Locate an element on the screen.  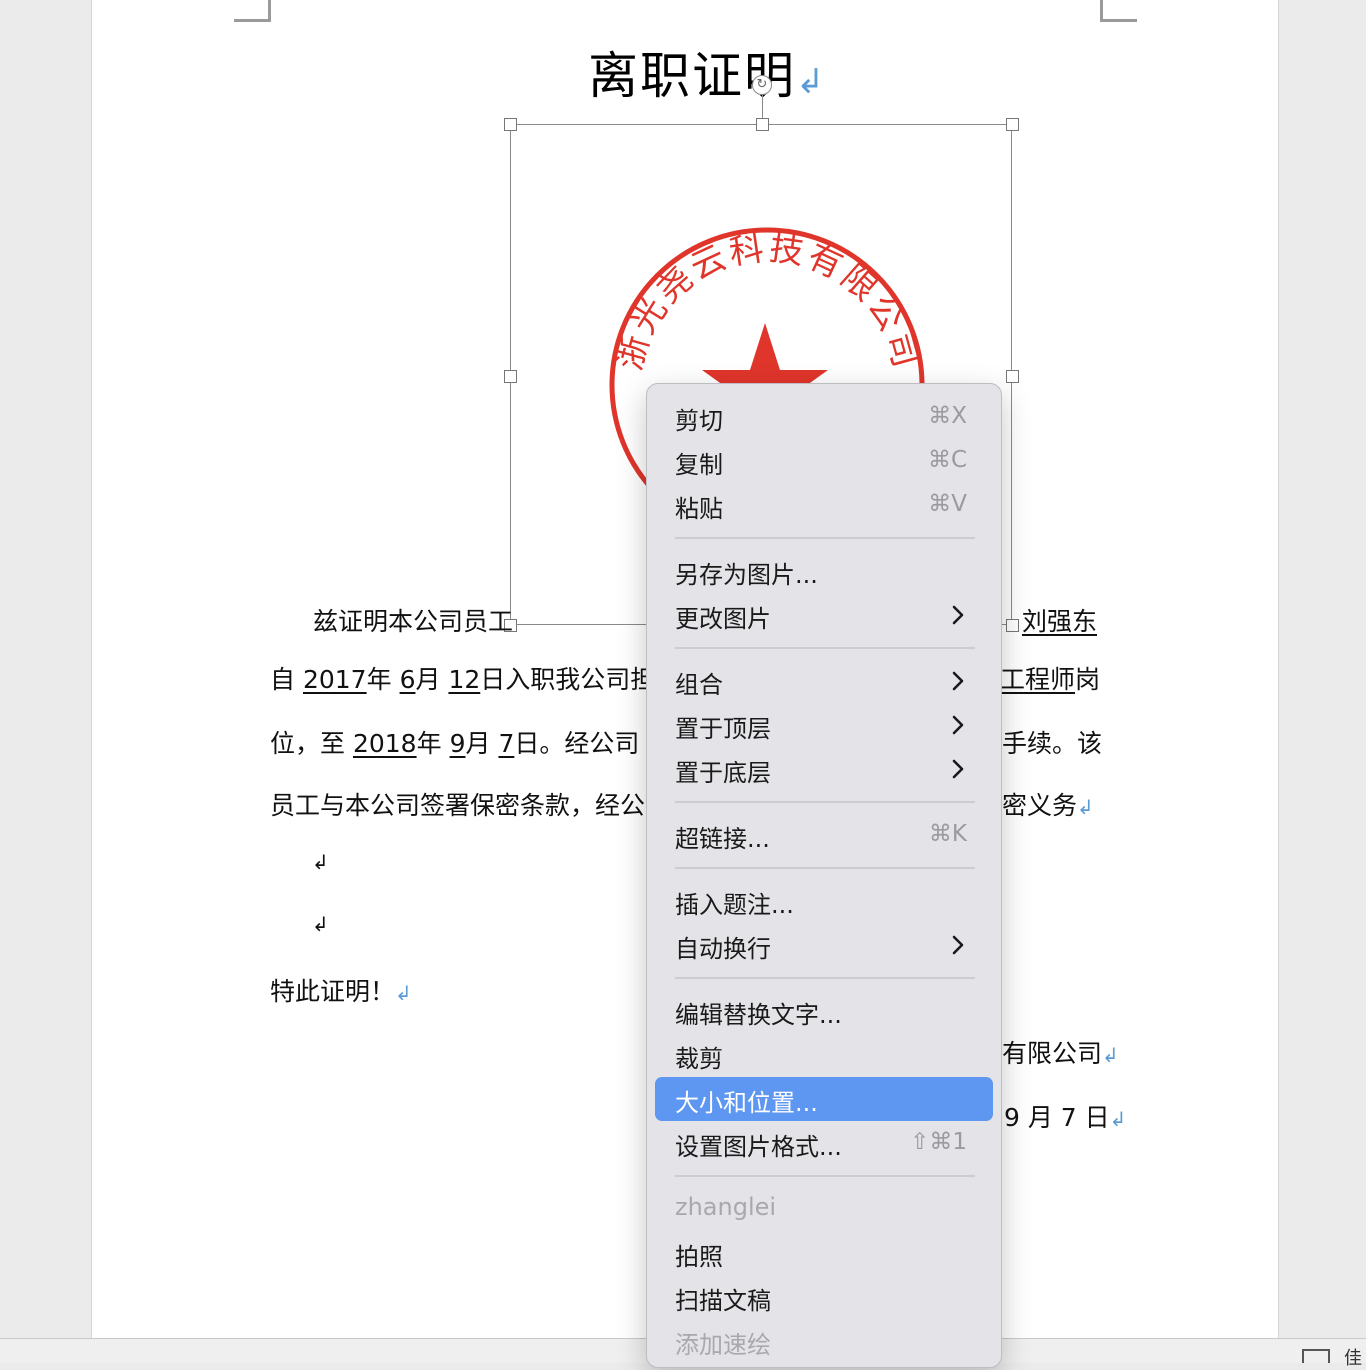
menu-item-wrap-text: 自动换行 is located at coordinates (824, 945).